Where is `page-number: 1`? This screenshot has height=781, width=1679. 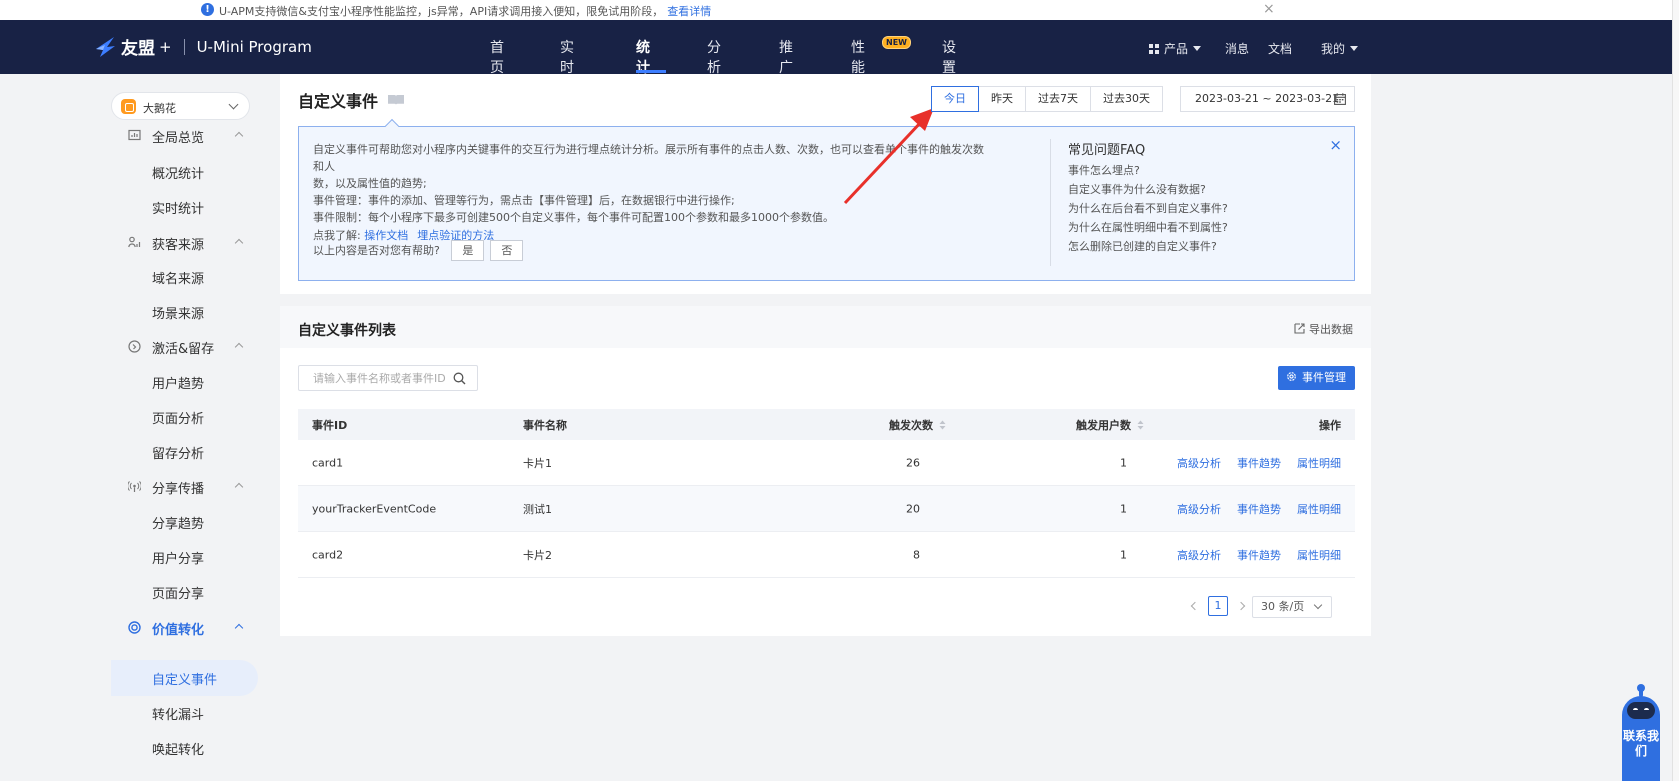
page-number: 1 is located at coordinates (1218, 606).